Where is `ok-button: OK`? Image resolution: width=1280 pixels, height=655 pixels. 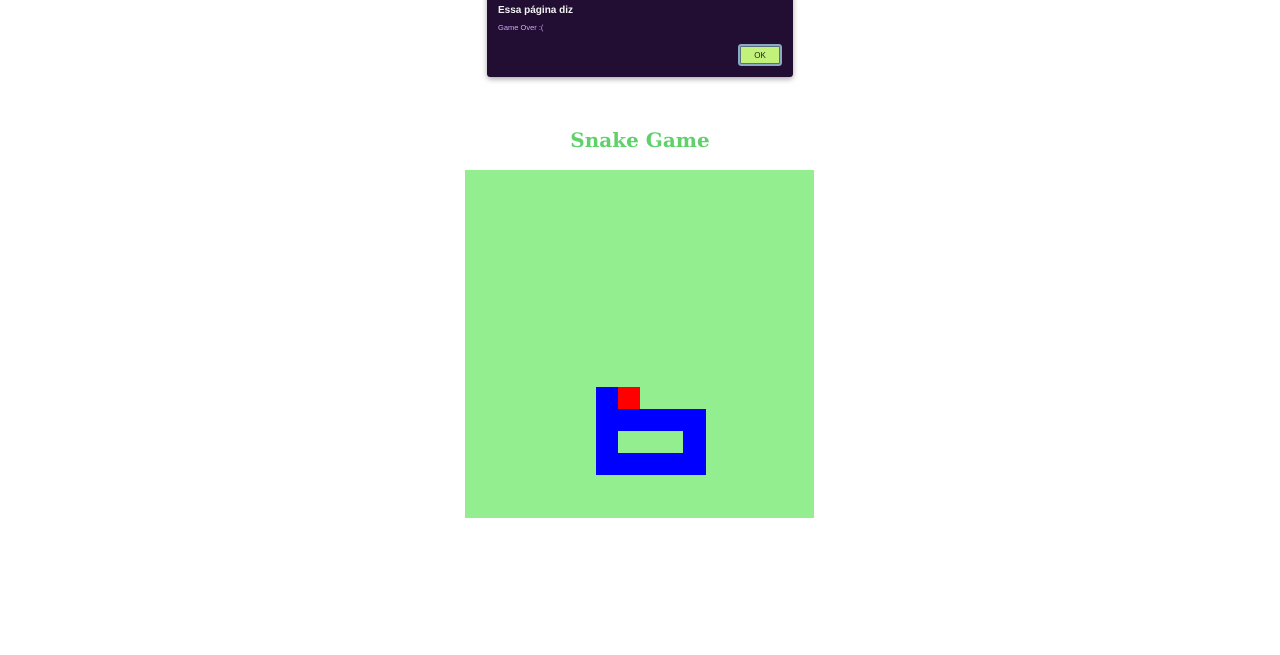 ok-button: OK is located at coordinates (760, 55).